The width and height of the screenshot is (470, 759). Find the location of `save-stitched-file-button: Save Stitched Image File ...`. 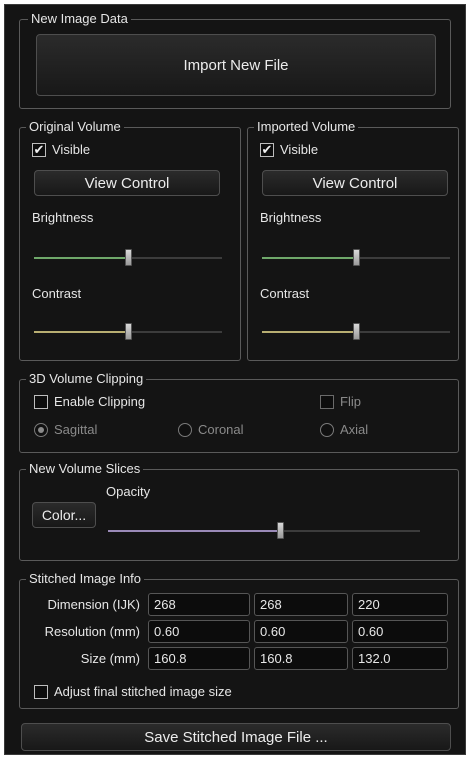

save-stitched-file-button: Save Stitched Image File ... is located at coordinates (236, 737).